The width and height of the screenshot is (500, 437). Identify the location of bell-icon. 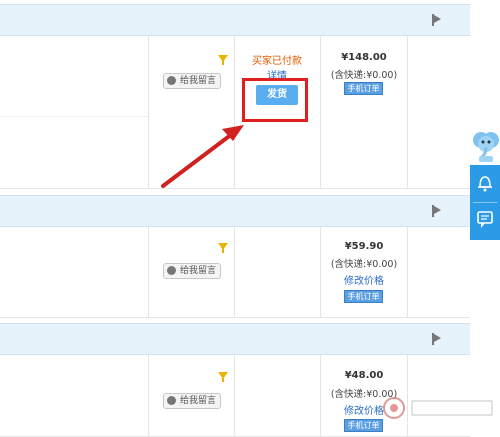
(485, 184).